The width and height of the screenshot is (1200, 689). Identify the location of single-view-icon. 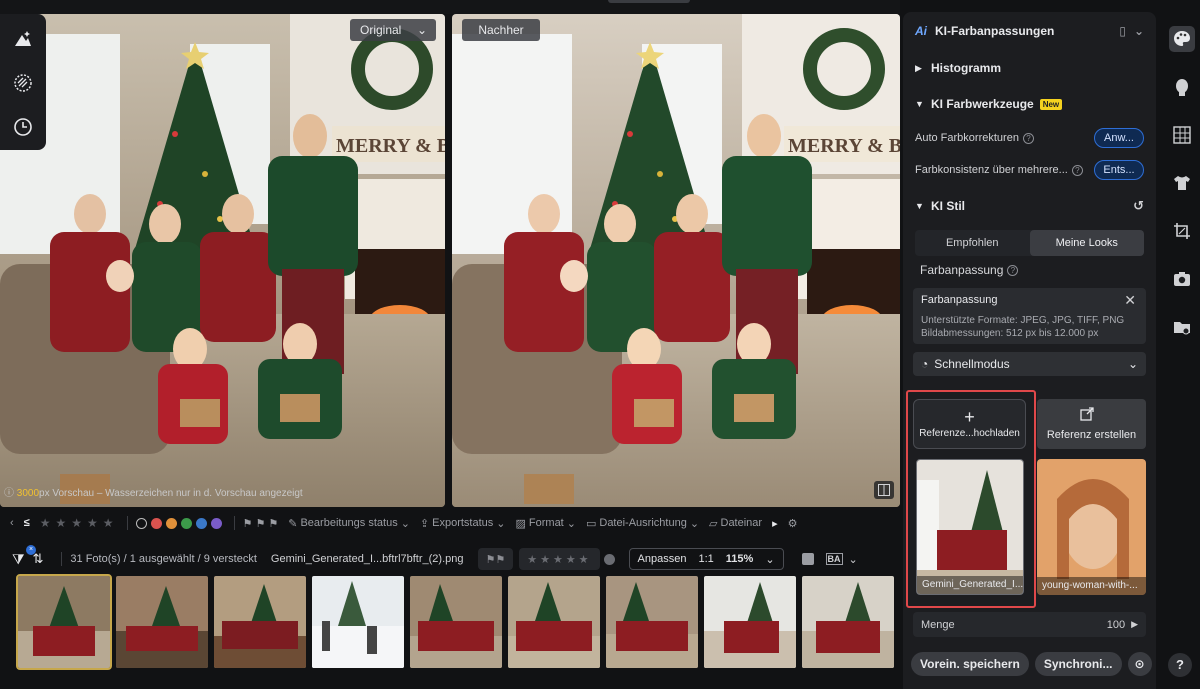
(807, 559).